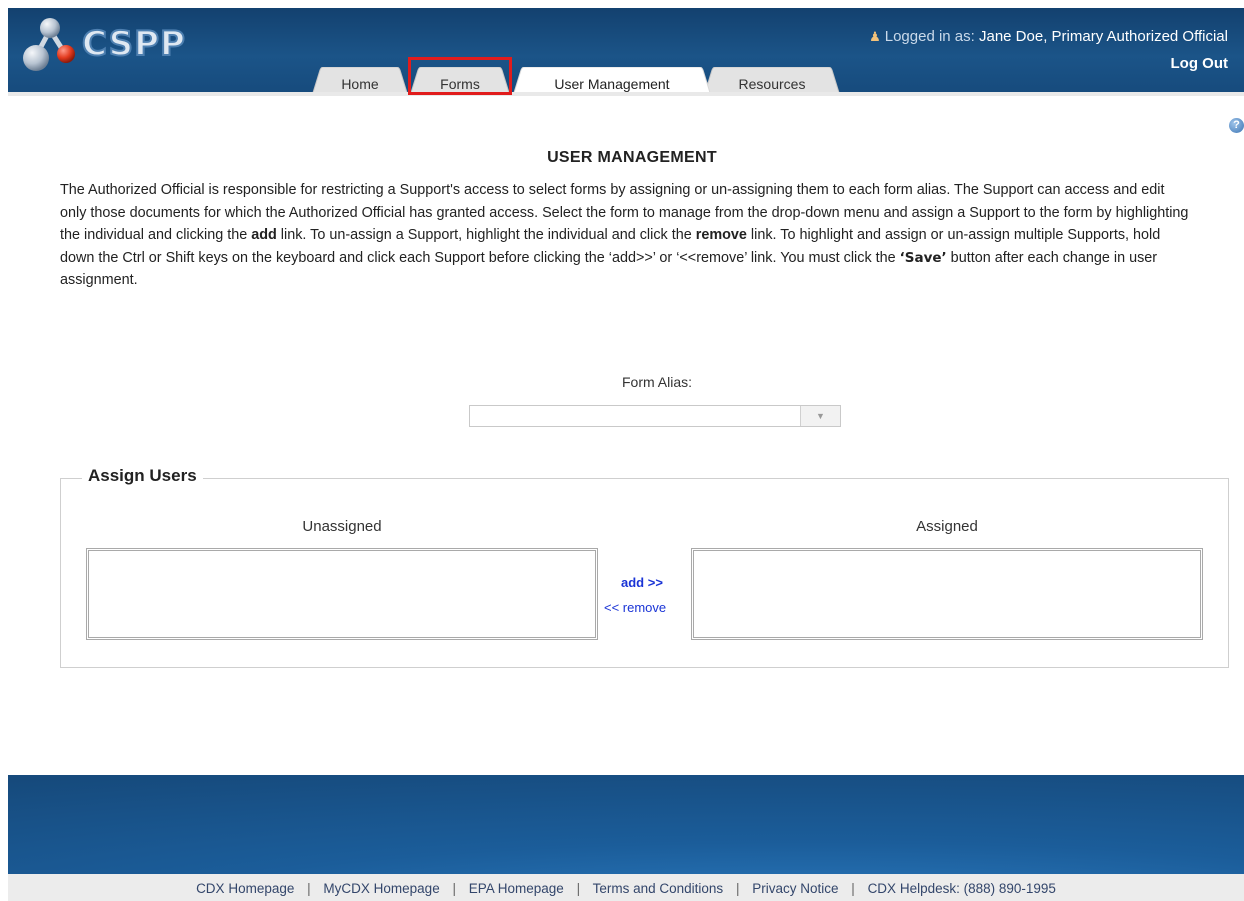 This screenshot has width=1244, height=901. I want to click on tab-user-management-label: User Management, so click(612, 84).